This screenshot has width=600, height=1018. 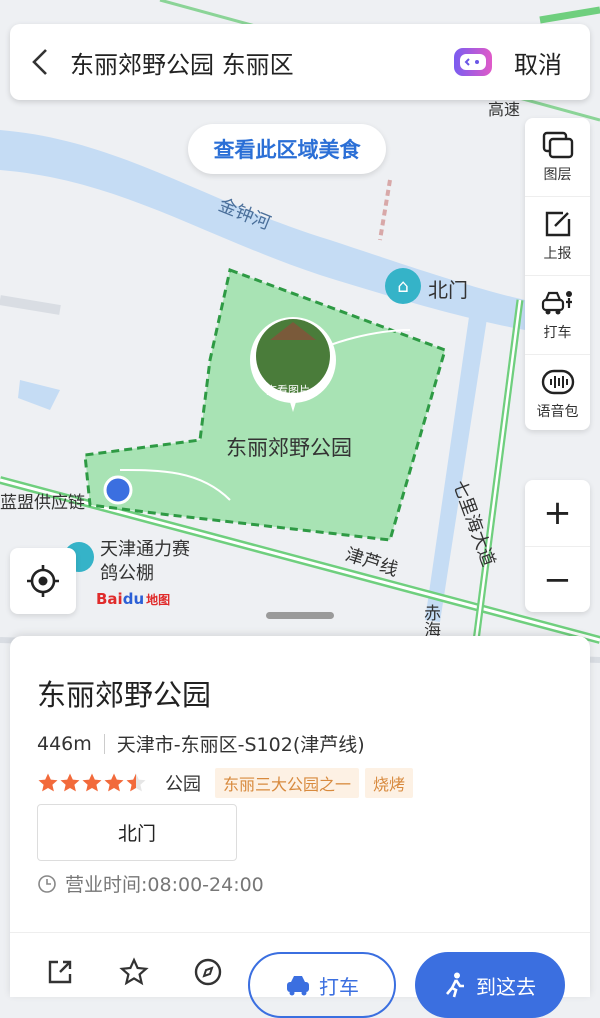 I want to click on tool-report-label: 上报, so click(x=557, y=254).